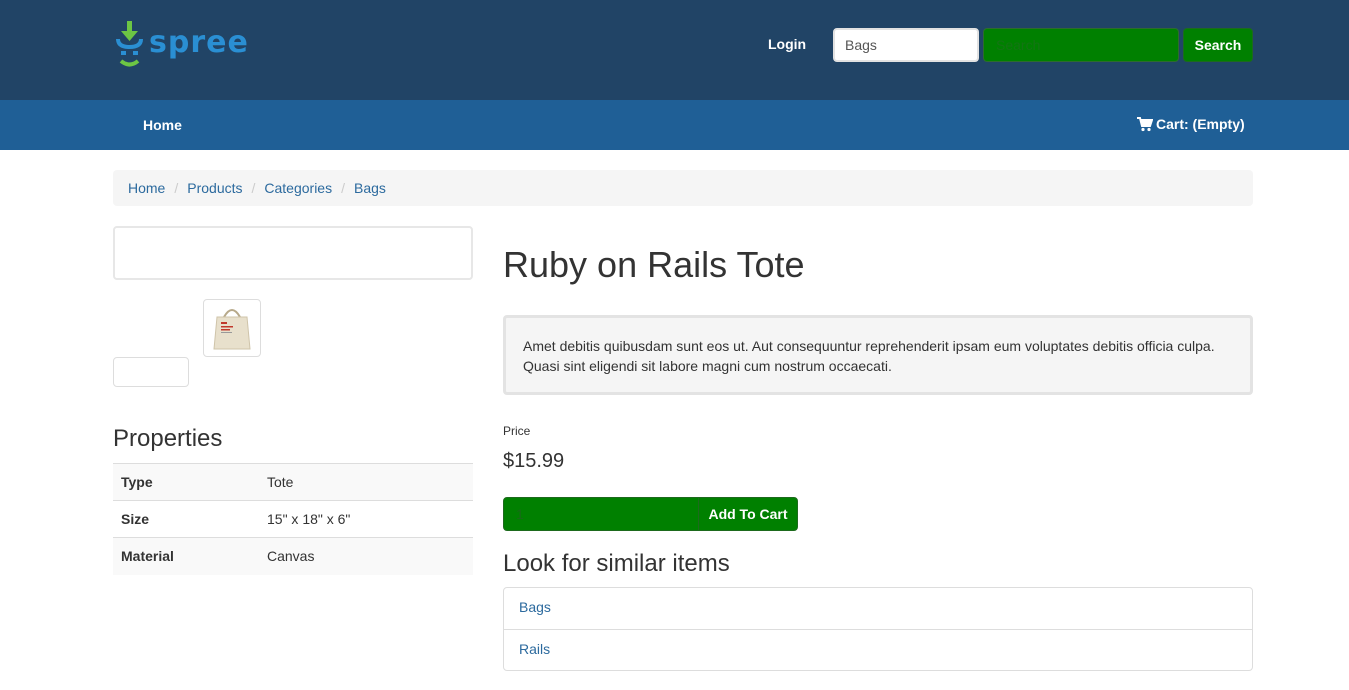 The height and width of the screenshot is (690, 1349). What do you see at coordinates (135, 519) in the screenshot?
I see `property-name: Size` at bounding box center [135, 519].